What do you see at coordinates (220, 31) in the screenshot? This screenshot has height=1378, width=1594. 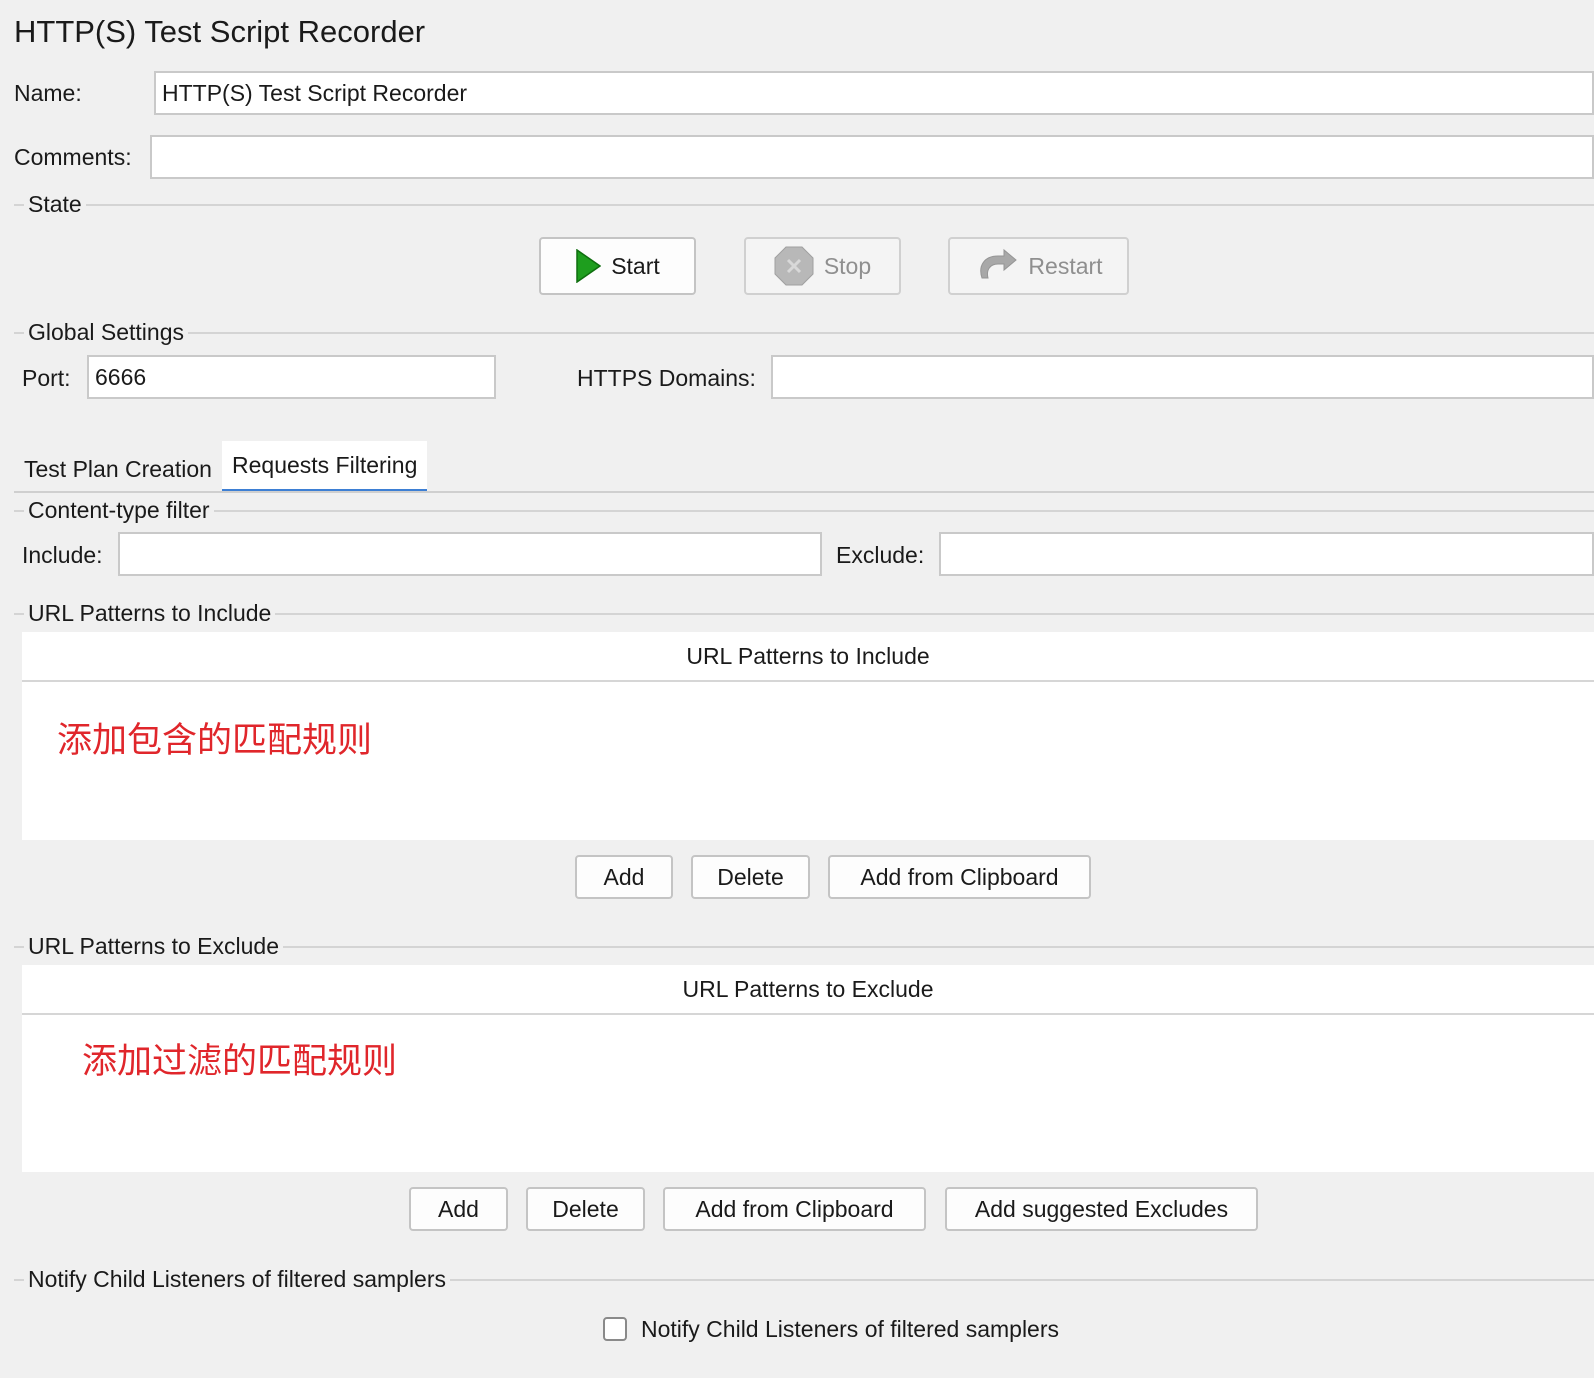 I see `page-title: HTTP(S) Test Script Recorder` at bounding box center [220, 31].